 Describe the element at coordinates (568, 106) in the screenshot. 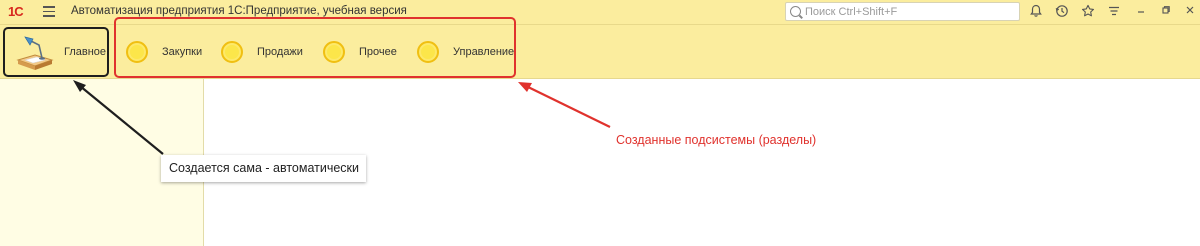

I see `red-arrow` at that location.